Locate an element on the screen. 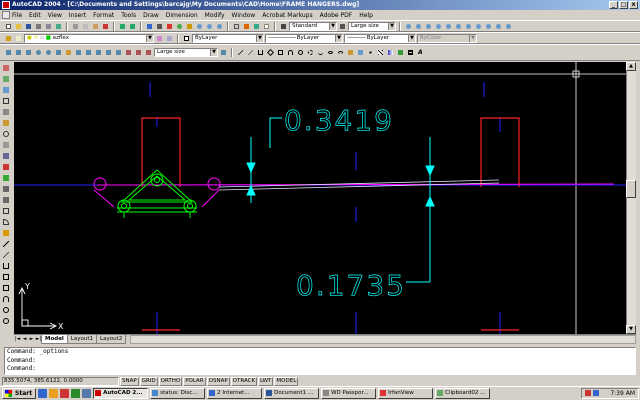 This screenshot has height=400, width=640. baseline-dimension-icon is located at coordinates (78, 52).